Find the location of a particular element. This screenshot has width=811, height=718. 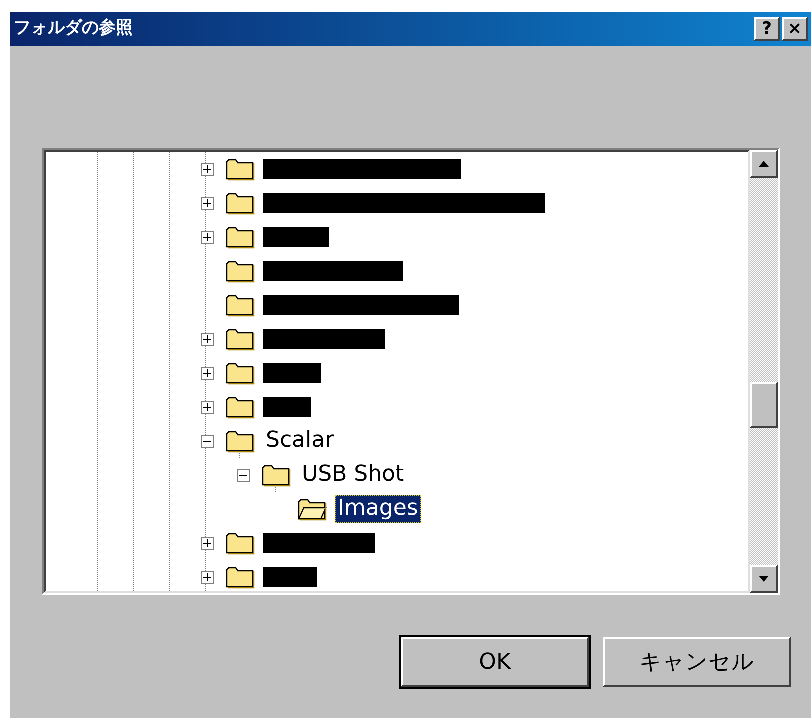

tree-row: Images is located at coordinates (397, 509).